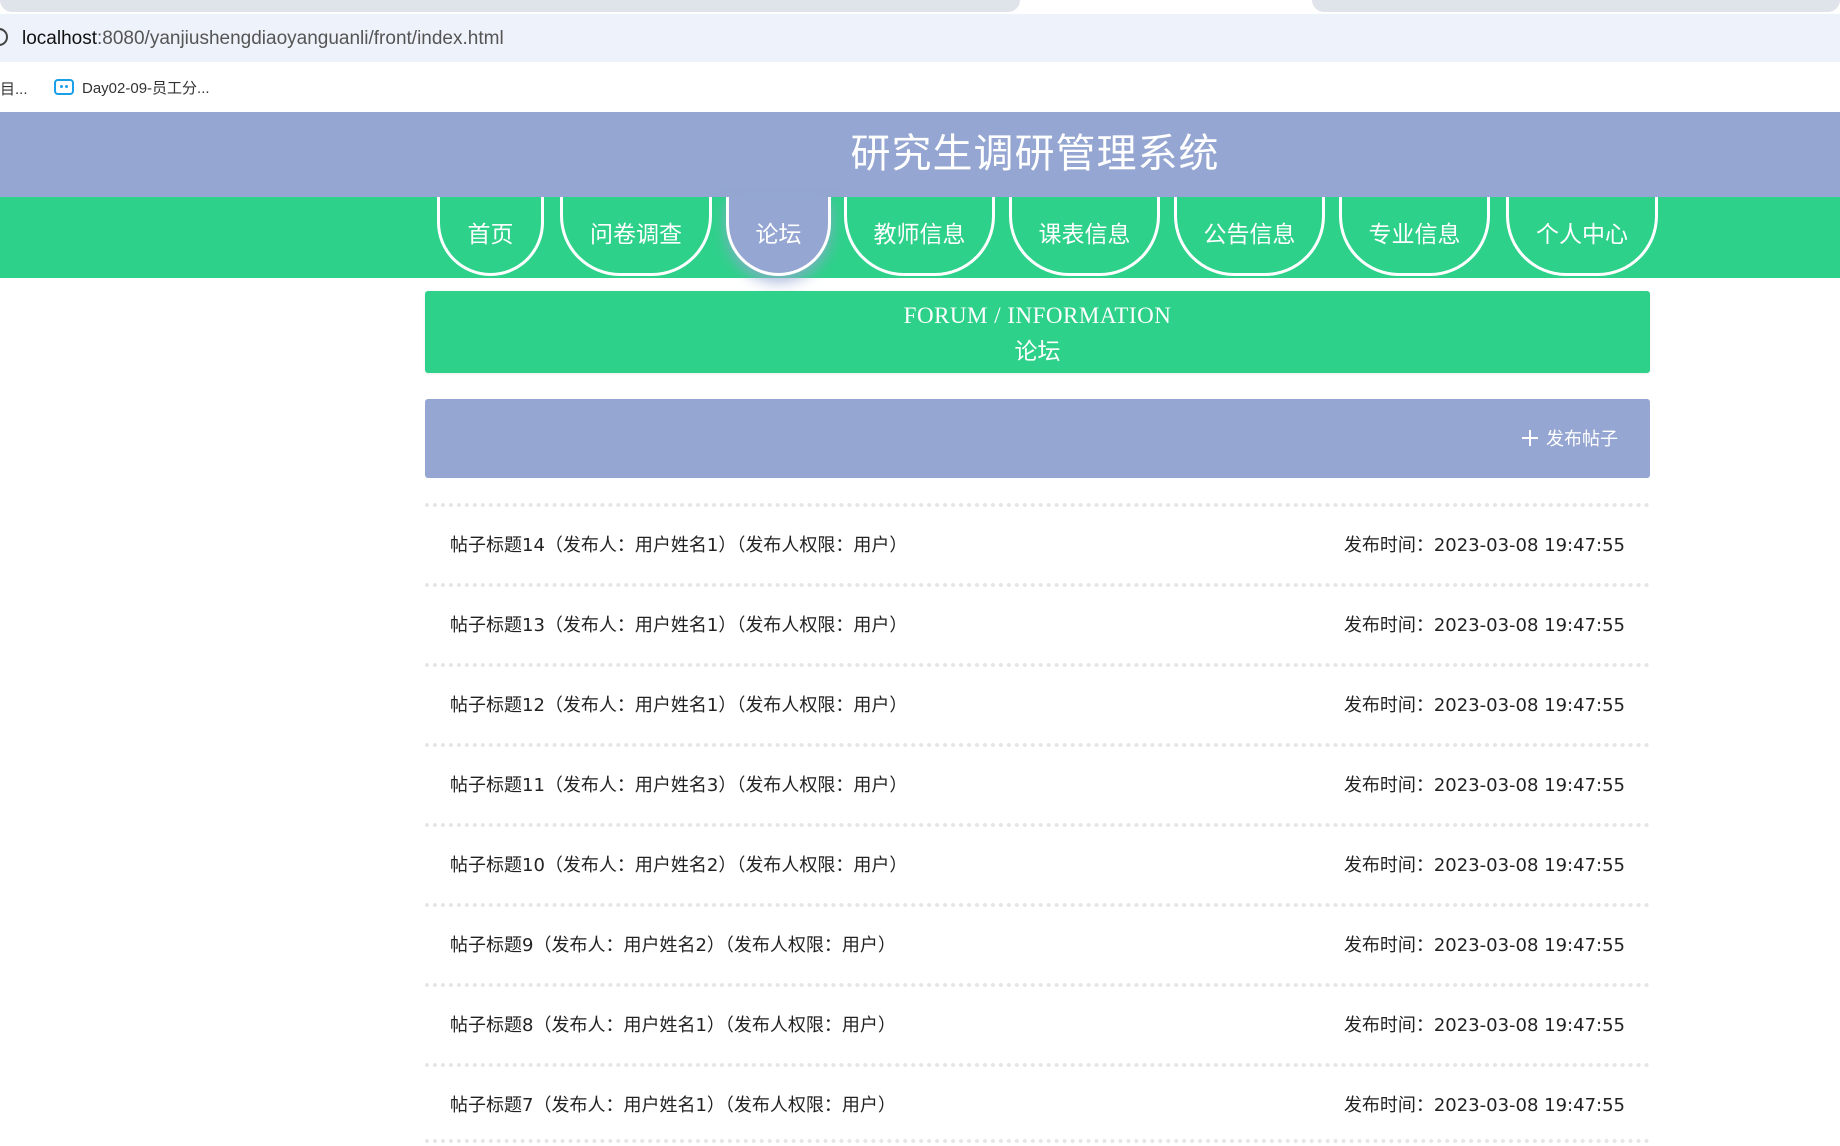 This screenshot has height=1146, width=1840. Describe the element at coordinates (1037, 438) in the screenshot. I see `forum-action-bar: 发布帖子` at that location.